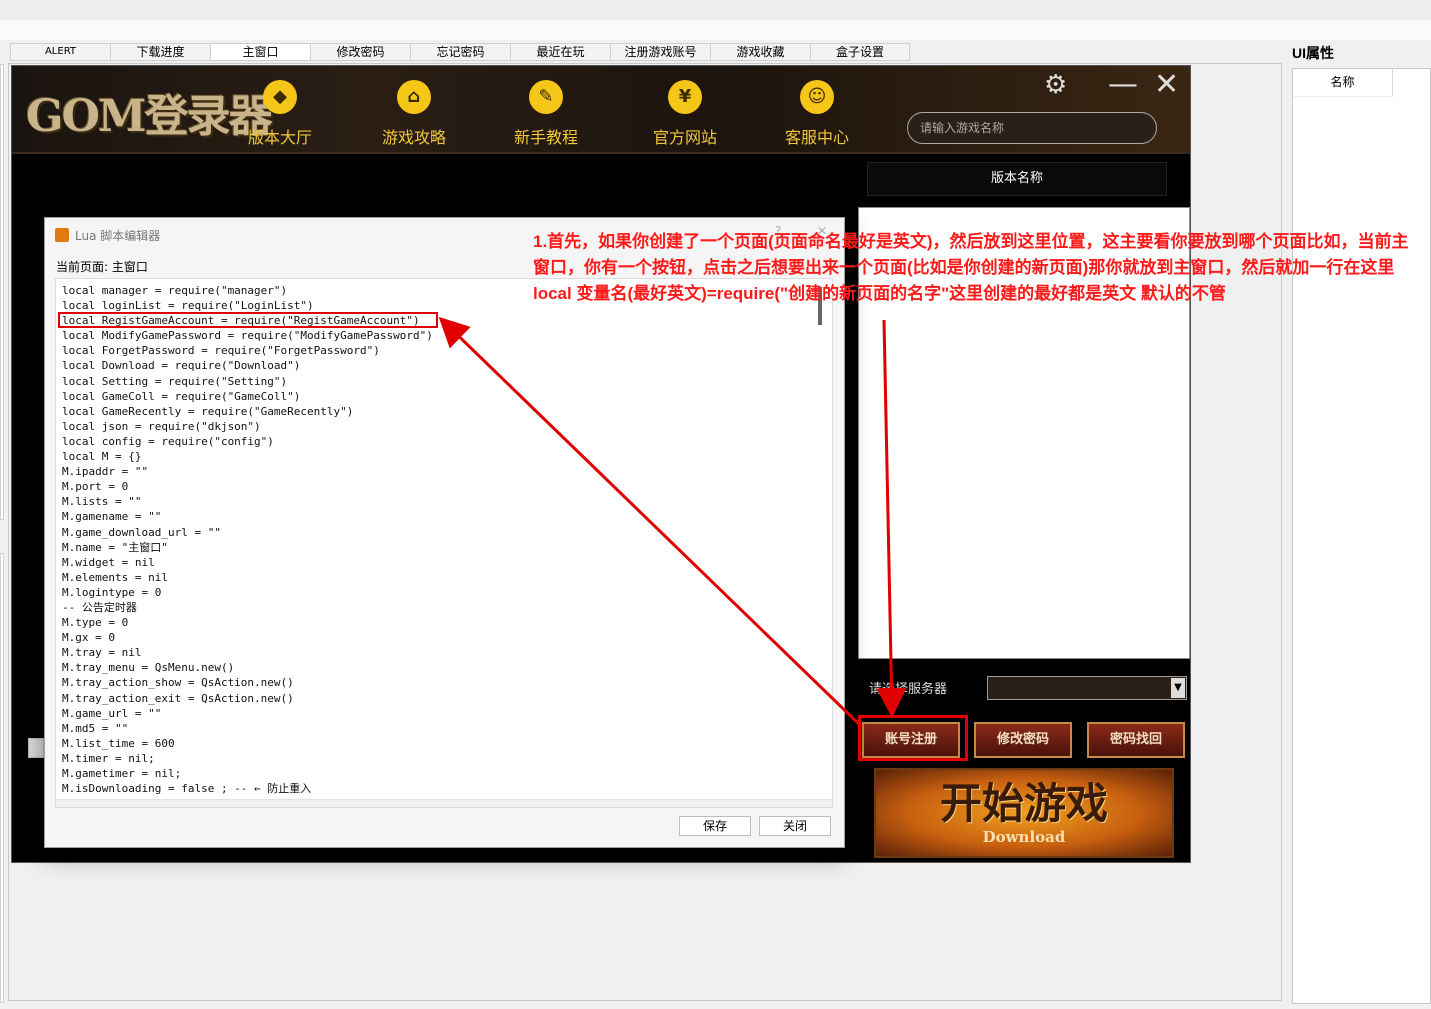  I want to click on code-line: M.md5 = "", so click(247, 728).